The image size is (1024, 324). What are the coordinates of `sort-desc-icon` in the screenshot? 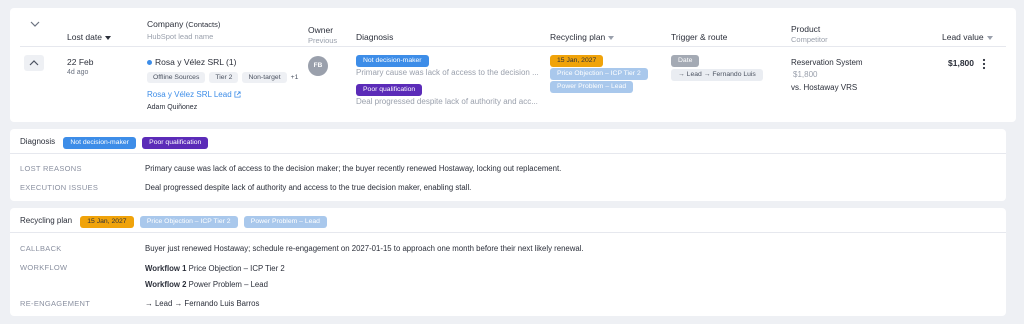 It's located at (107, 37).